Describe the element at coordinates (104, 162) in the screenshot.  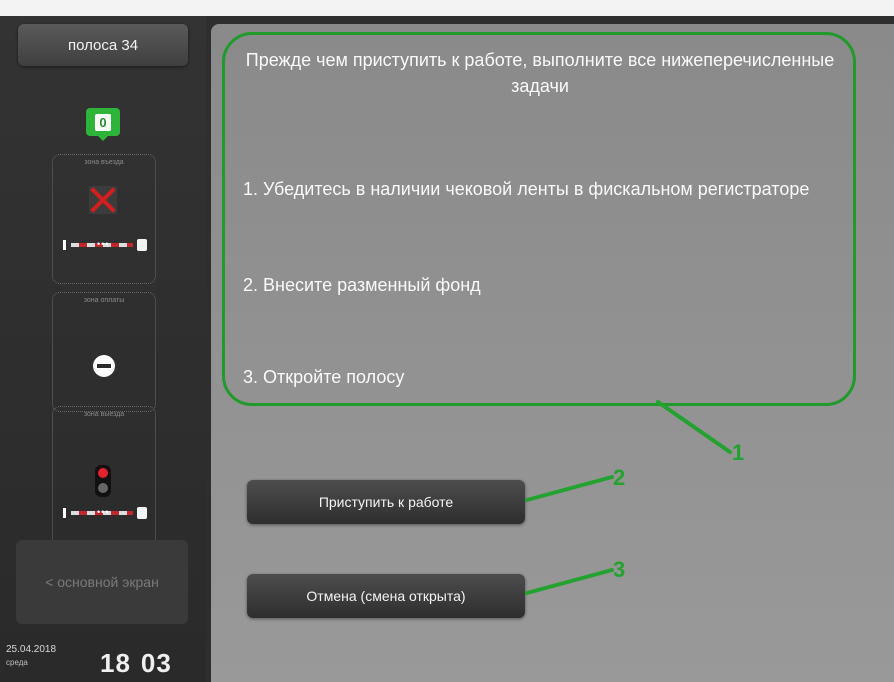
I see `zone-entry-label: зона въезда` at that location.